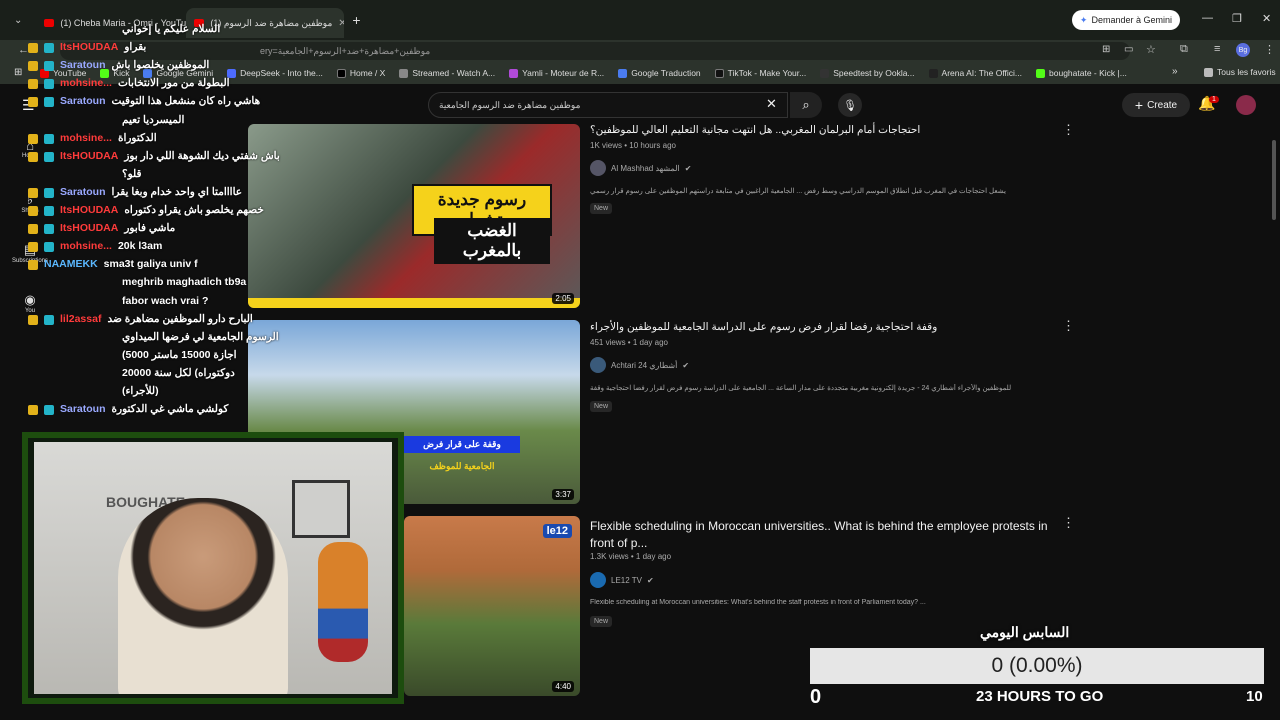 The width and height of the screenshot is (1280, 720). Describe the element at coordinates (1128, 49) in the screenshot. I see `cast-icon: ▭` at that location.